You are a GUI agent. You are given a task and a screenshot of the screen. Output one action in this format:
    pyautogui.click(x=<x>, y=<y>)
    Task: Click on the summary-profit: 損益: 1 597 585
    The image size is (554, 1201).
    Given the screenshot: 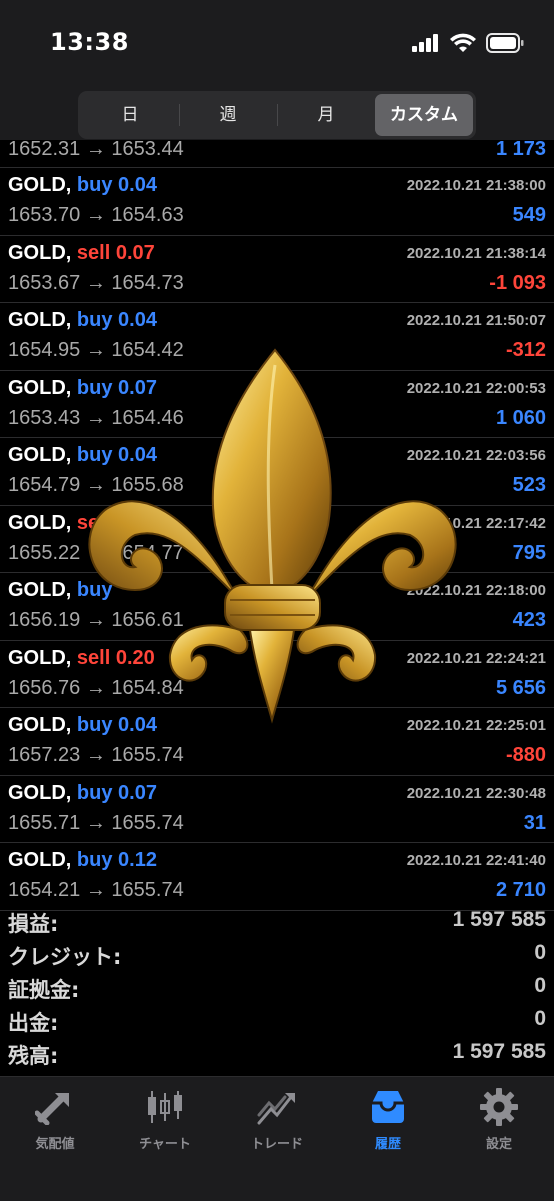 What is the action you would take?
    pyautogui.click(x=277, y=921)
    